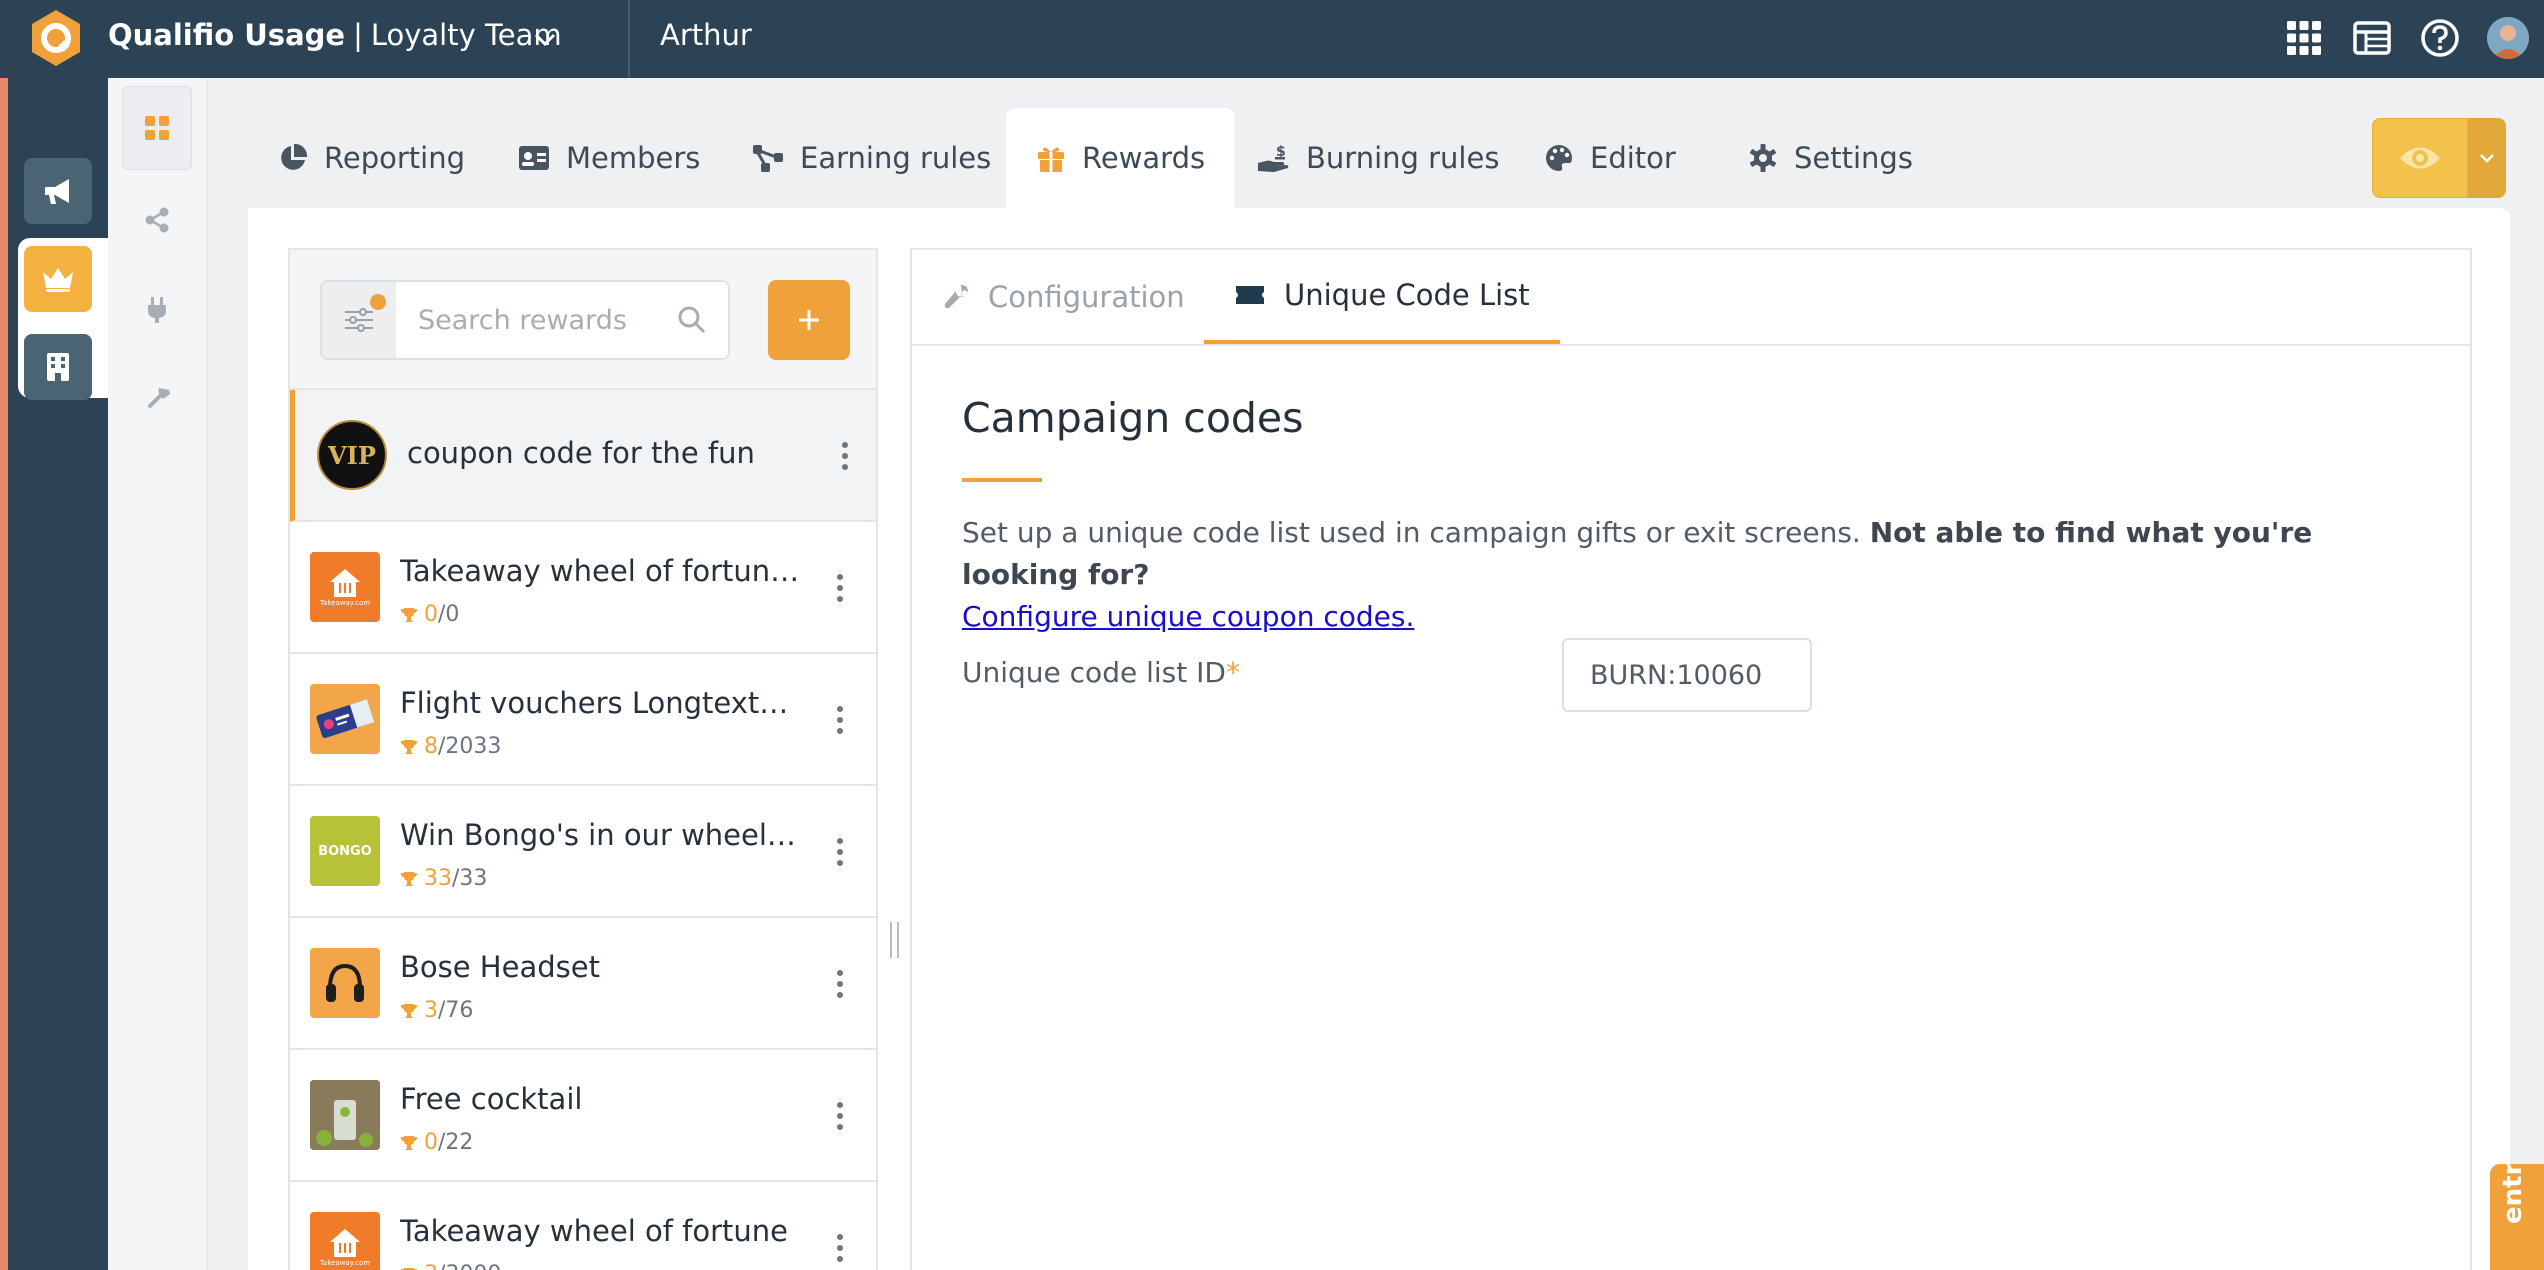 The height and width of the screenshot is (1270, 2544). Describe the element at coordinates (2420, 158) in the screenshot. I see `preview-button` at that location.